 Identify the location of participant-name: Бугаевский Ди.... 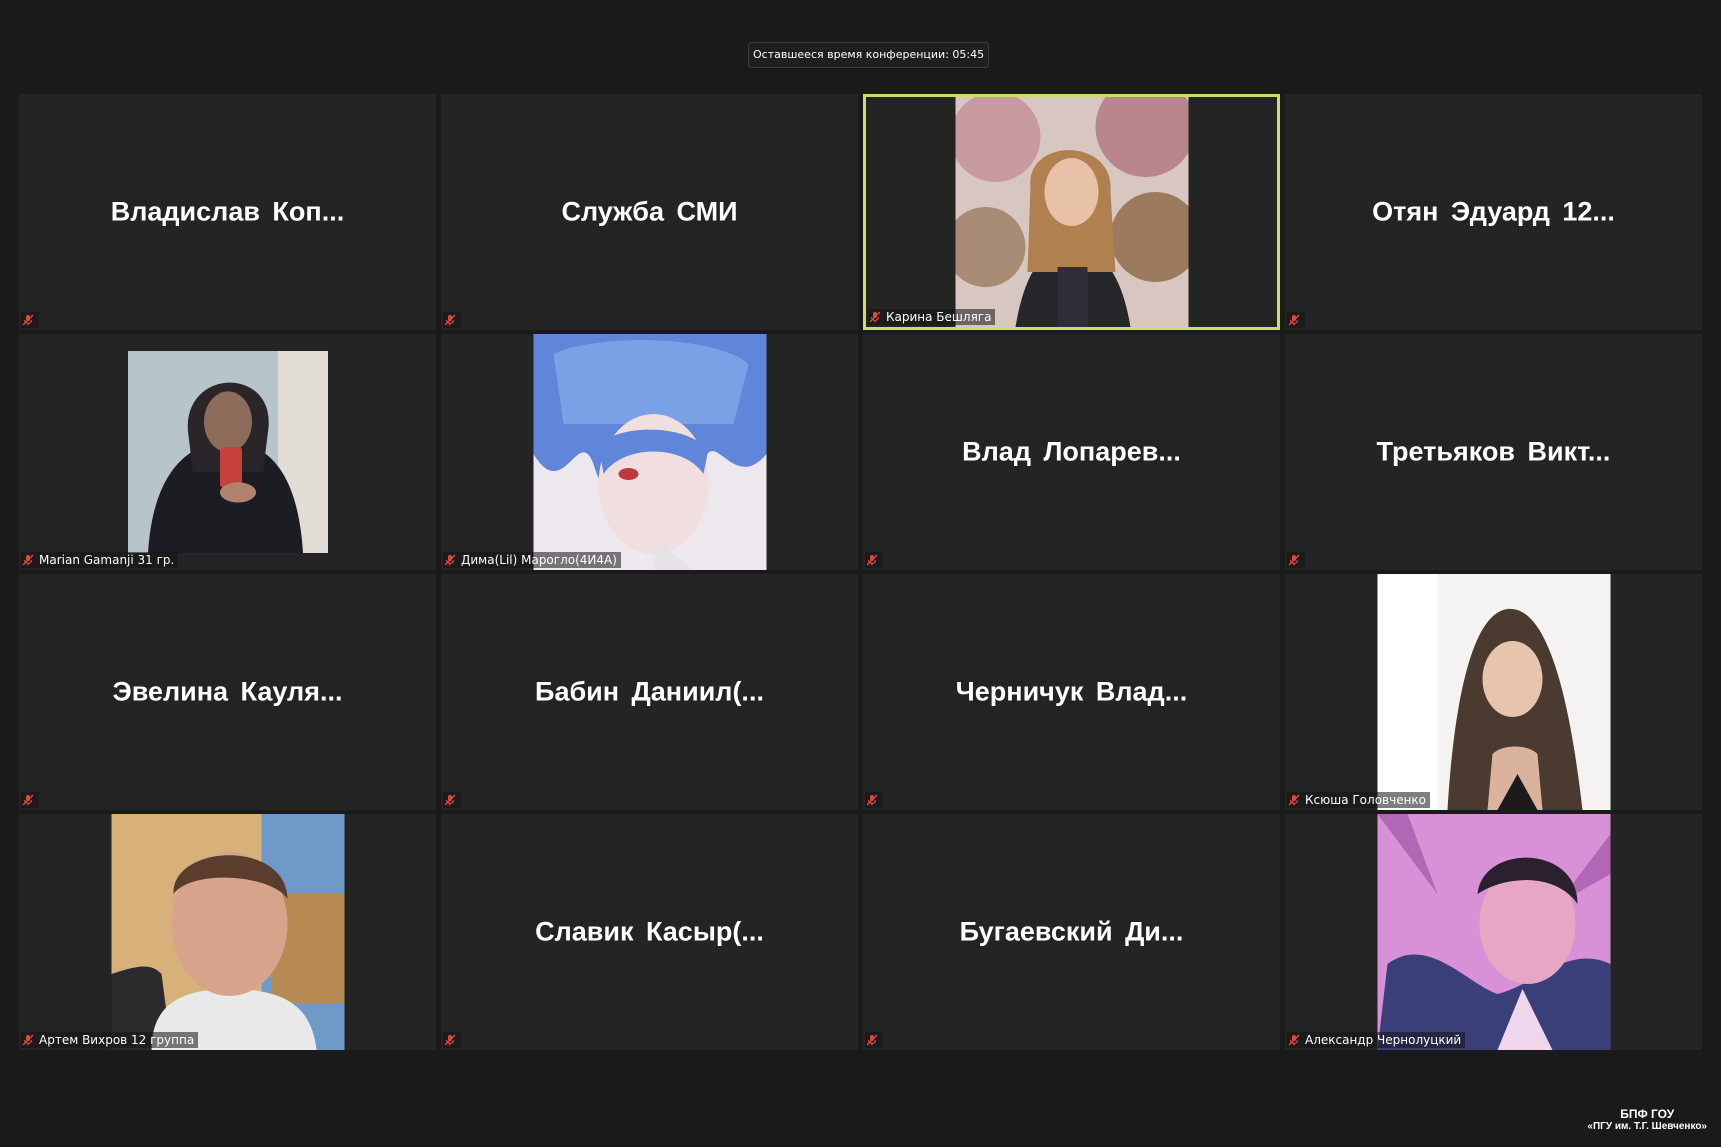
(1071, 931).